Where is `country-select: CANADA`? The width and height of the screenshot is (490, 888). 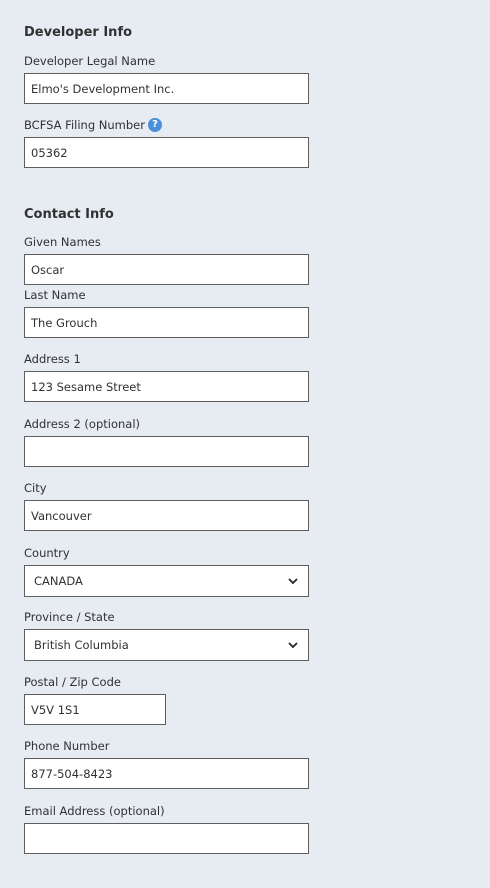
country-select: CANADA is located at coordinates (166, 581).